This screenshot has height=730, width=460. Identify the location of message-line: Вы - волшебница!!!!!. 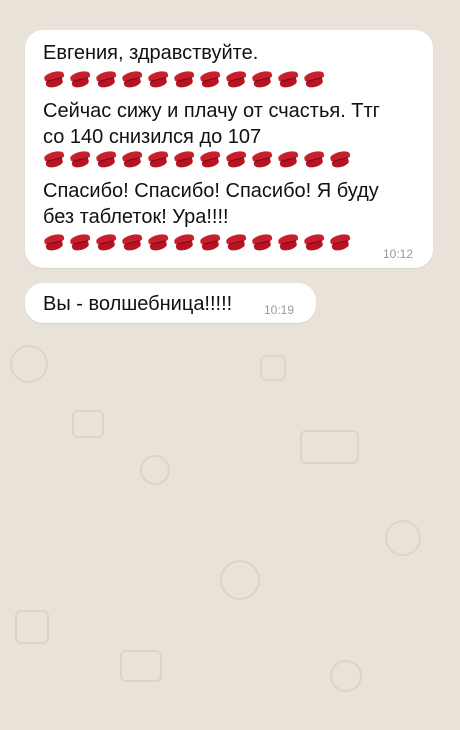
(138, 304).